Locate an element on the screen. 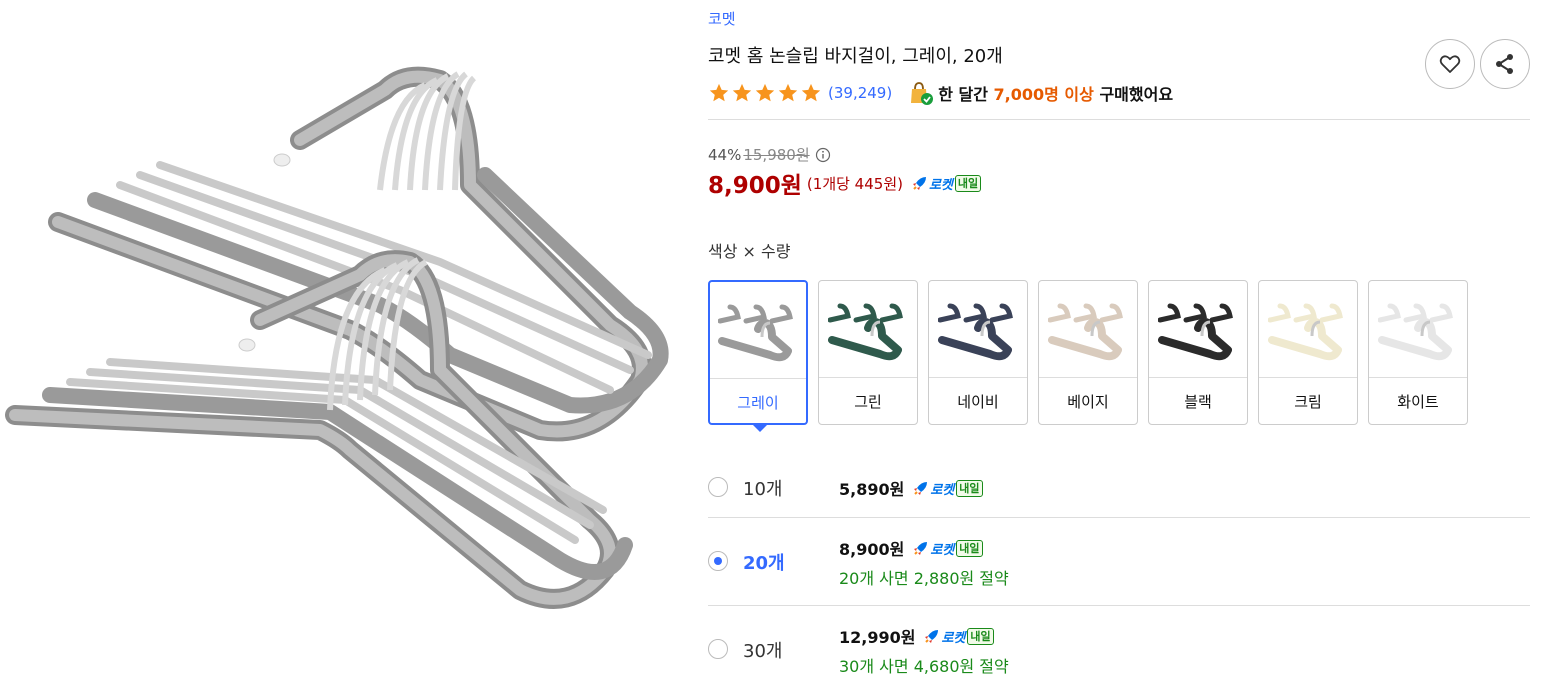  quantity-saving-text: 20개 사면 2,880원 절약 is located at coordinates (924, 578).